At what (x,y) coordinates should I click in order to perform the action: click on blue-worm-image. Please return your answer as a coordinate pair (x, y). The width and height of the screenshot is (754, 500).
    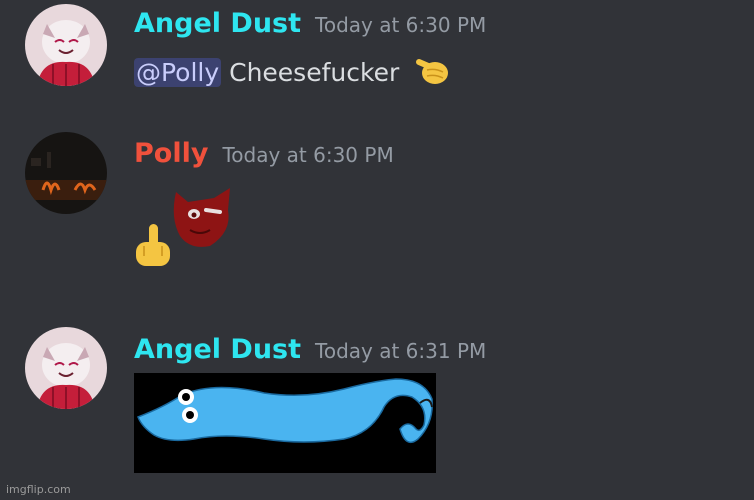
    Looking at the image, I should click on (285, 411).